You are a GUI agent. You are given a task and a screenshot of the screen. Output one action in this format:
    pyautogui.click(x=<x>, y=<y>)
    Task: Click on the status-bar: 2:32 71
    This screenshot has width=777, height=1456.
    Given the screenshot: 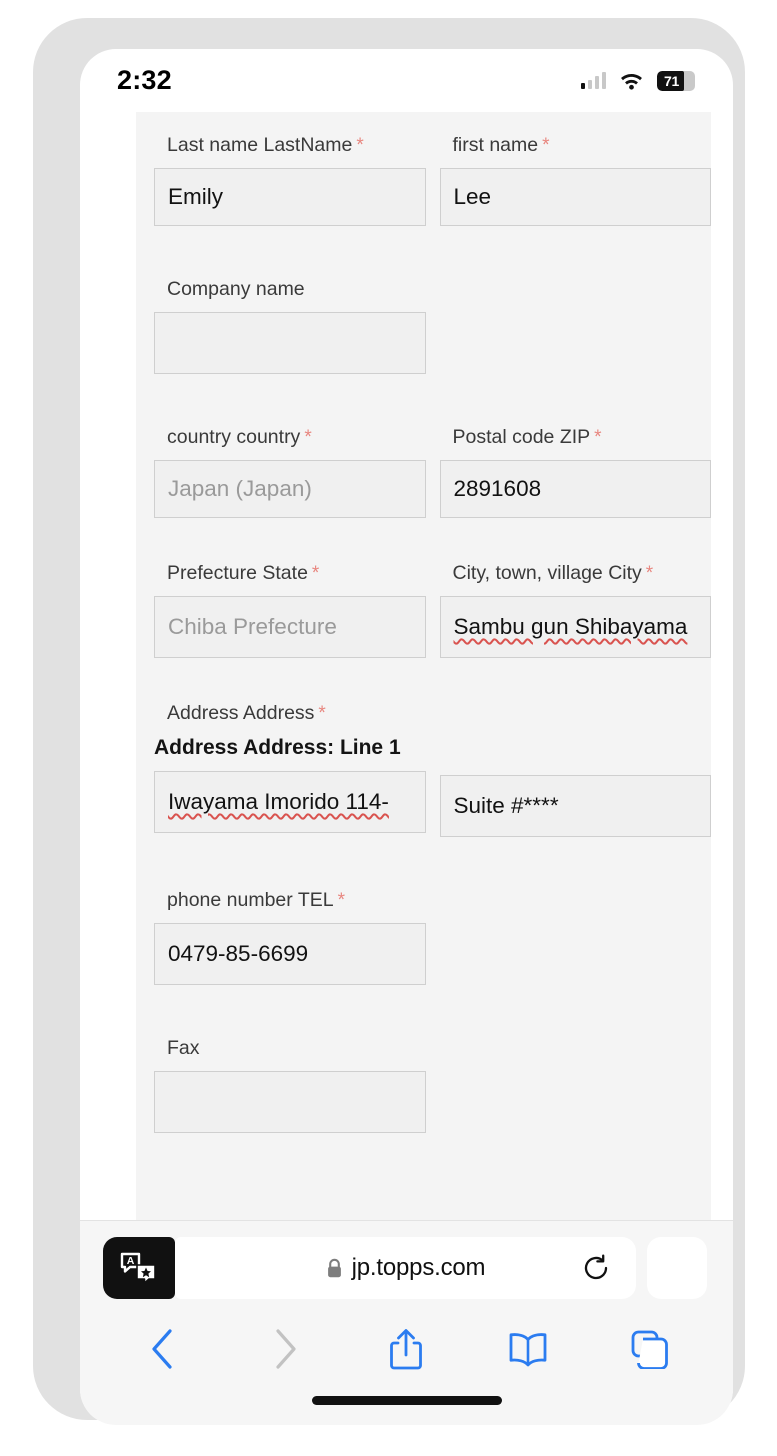 What is the action you would take?
    pyautogui.click(x=406, y=80)
    